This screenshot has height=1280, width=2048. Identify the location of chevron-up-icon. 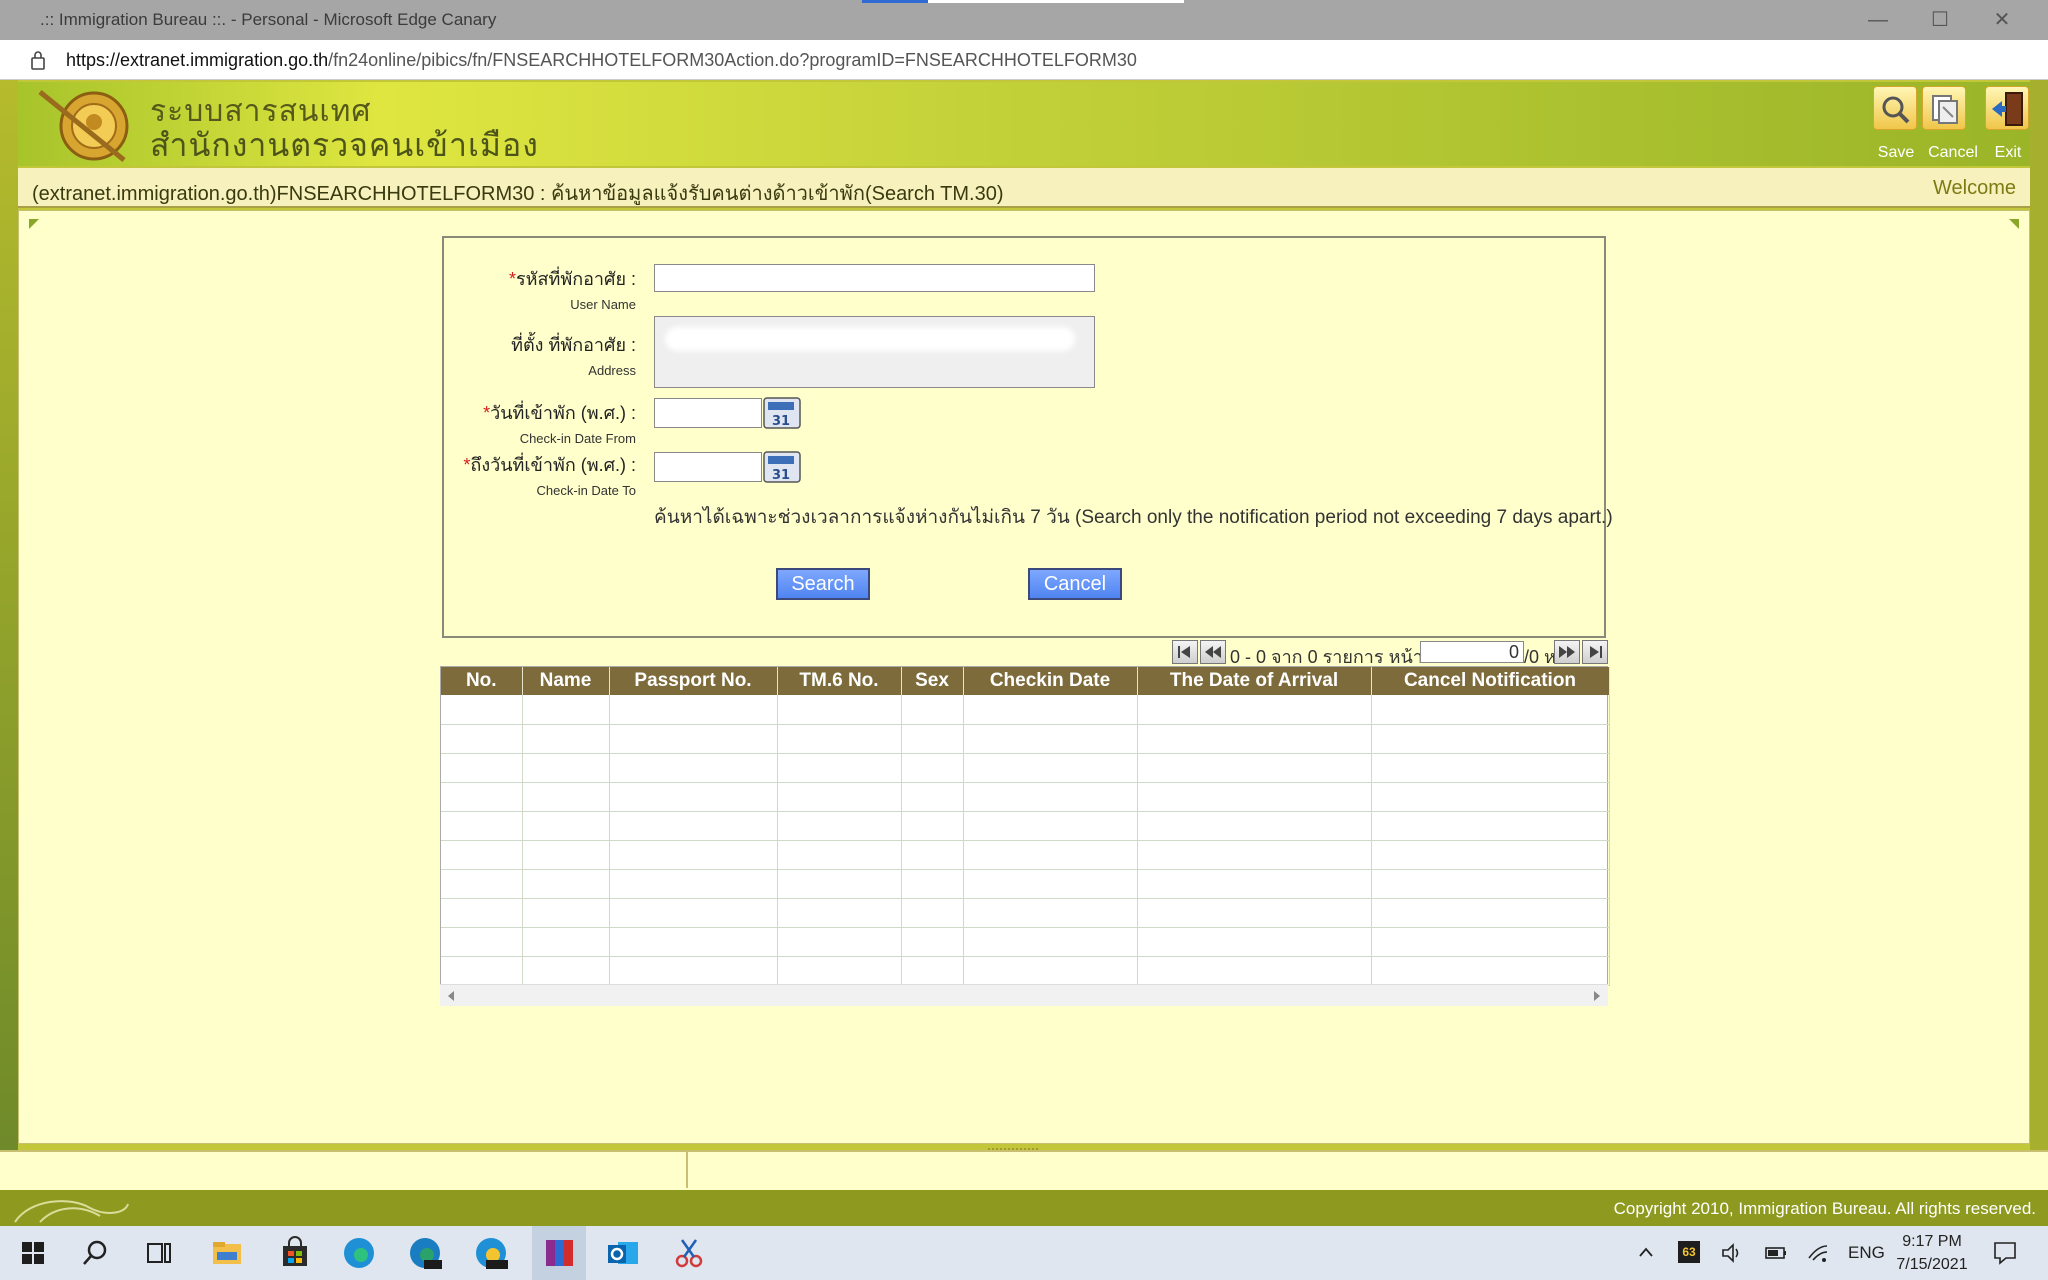
(1646, 1252).